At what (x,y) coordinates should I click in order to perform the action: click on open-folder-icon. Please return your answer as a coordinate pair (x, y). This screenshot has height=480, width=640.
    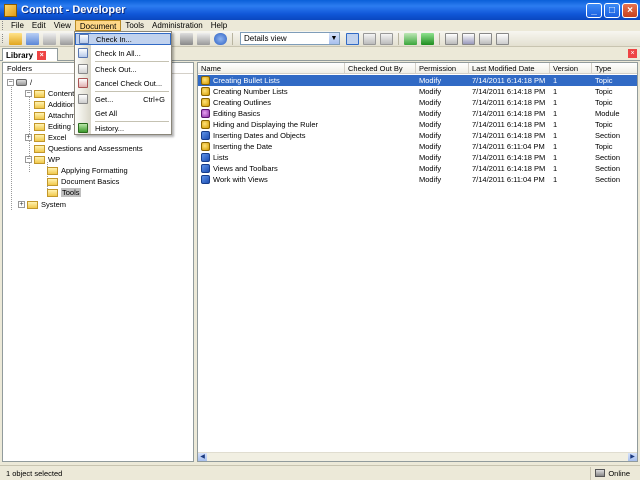
    Looking at the image, I should click on (15, 38).